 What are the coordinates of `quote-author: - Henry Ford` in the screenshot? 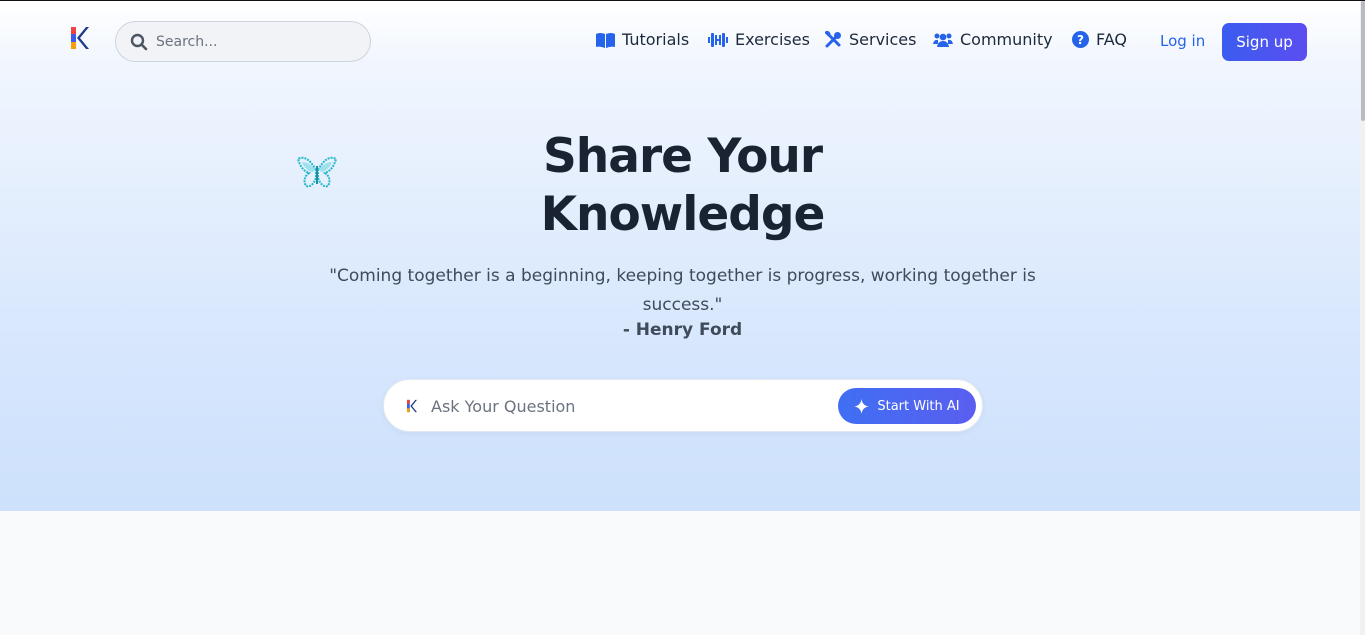 It's located at (682, 330).